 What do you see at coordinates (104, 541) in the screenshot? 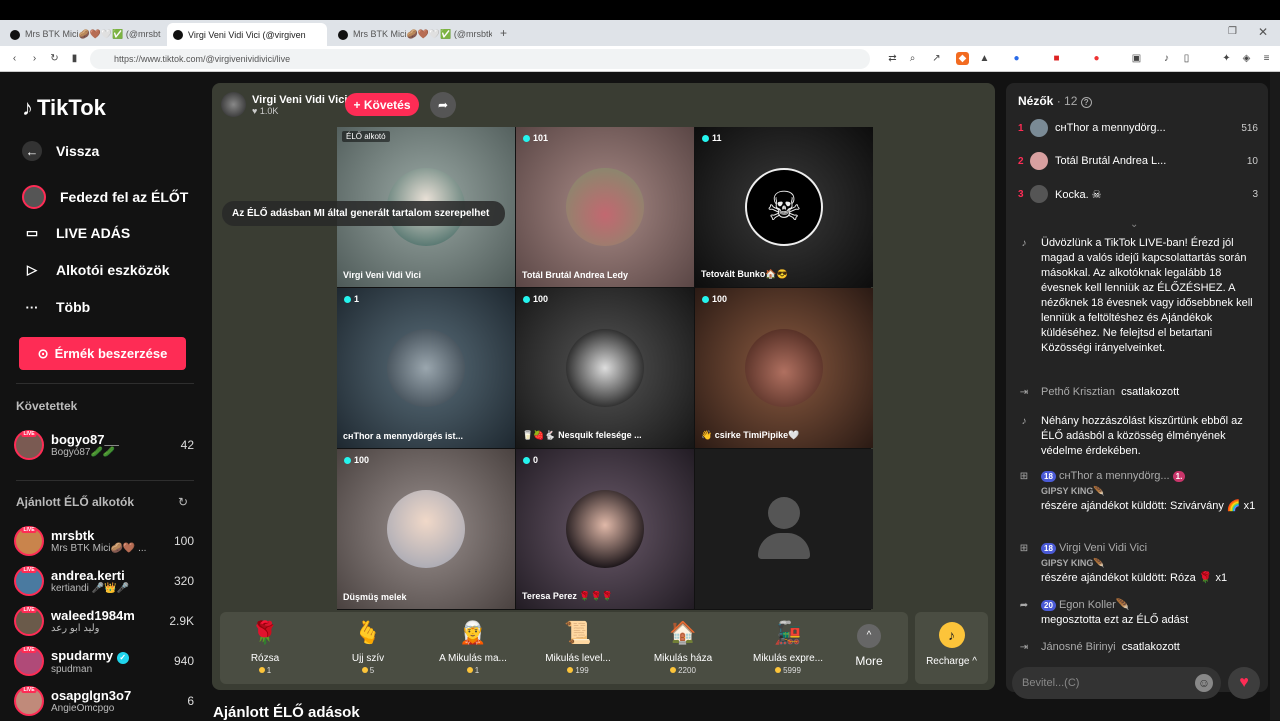
I see `recommended-item: LIVE mrsbtk Mrs BTK Mici🥔🤎 ... 100` at bounding box center [104, 541].